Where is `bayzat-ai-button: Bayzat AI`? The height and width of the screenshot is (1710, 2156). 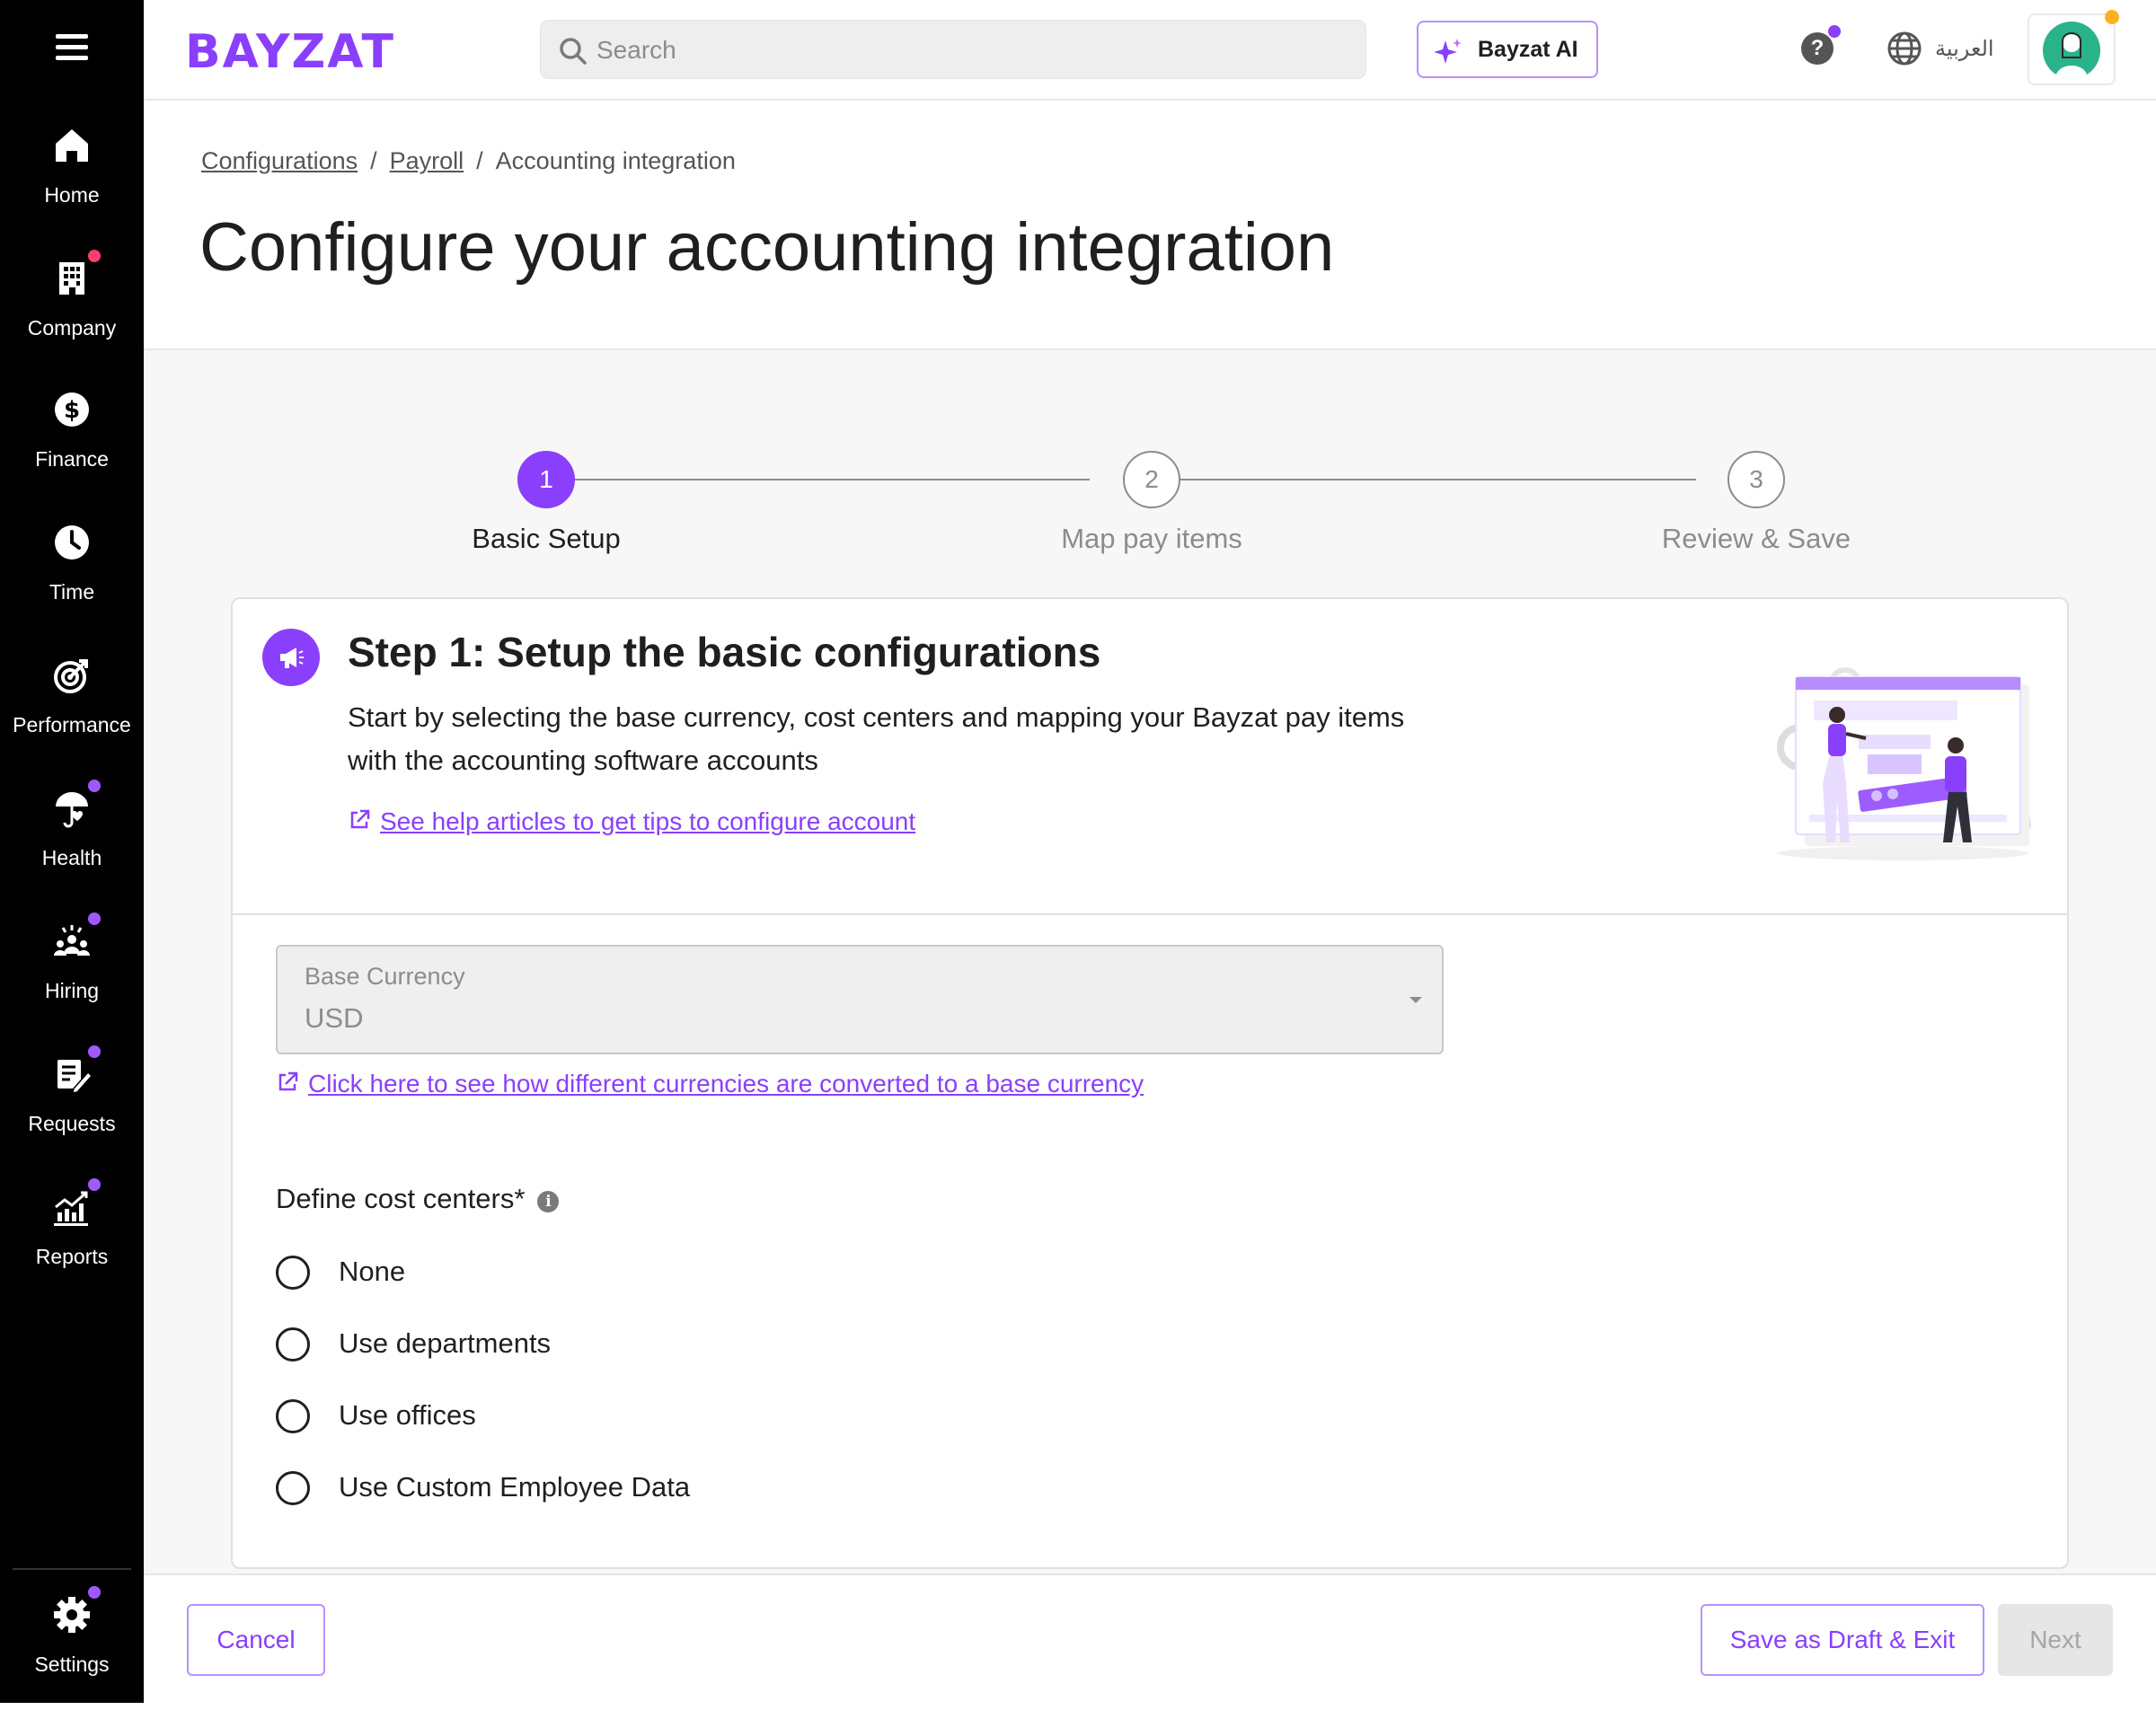
bayzat-ai-button: Bayzat AI is located at coordinates (1507, 49).